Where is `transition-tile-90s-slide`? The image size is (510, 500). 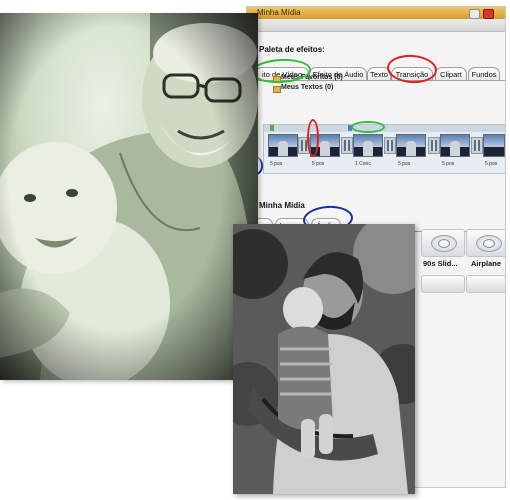
transition-tile-90s-slide is located at coordinates (443, 243).